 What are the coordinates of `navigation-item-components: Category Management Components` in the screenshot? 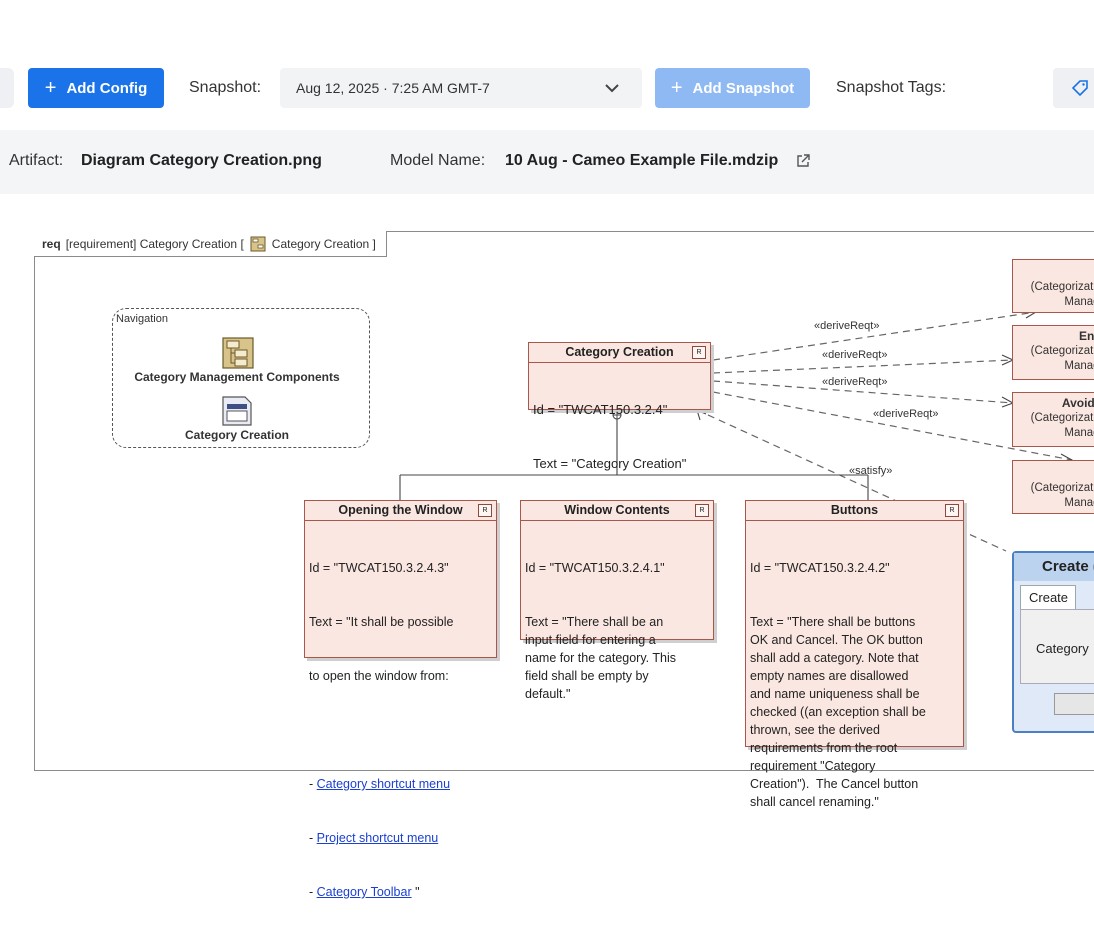 It's located at (237, 377).